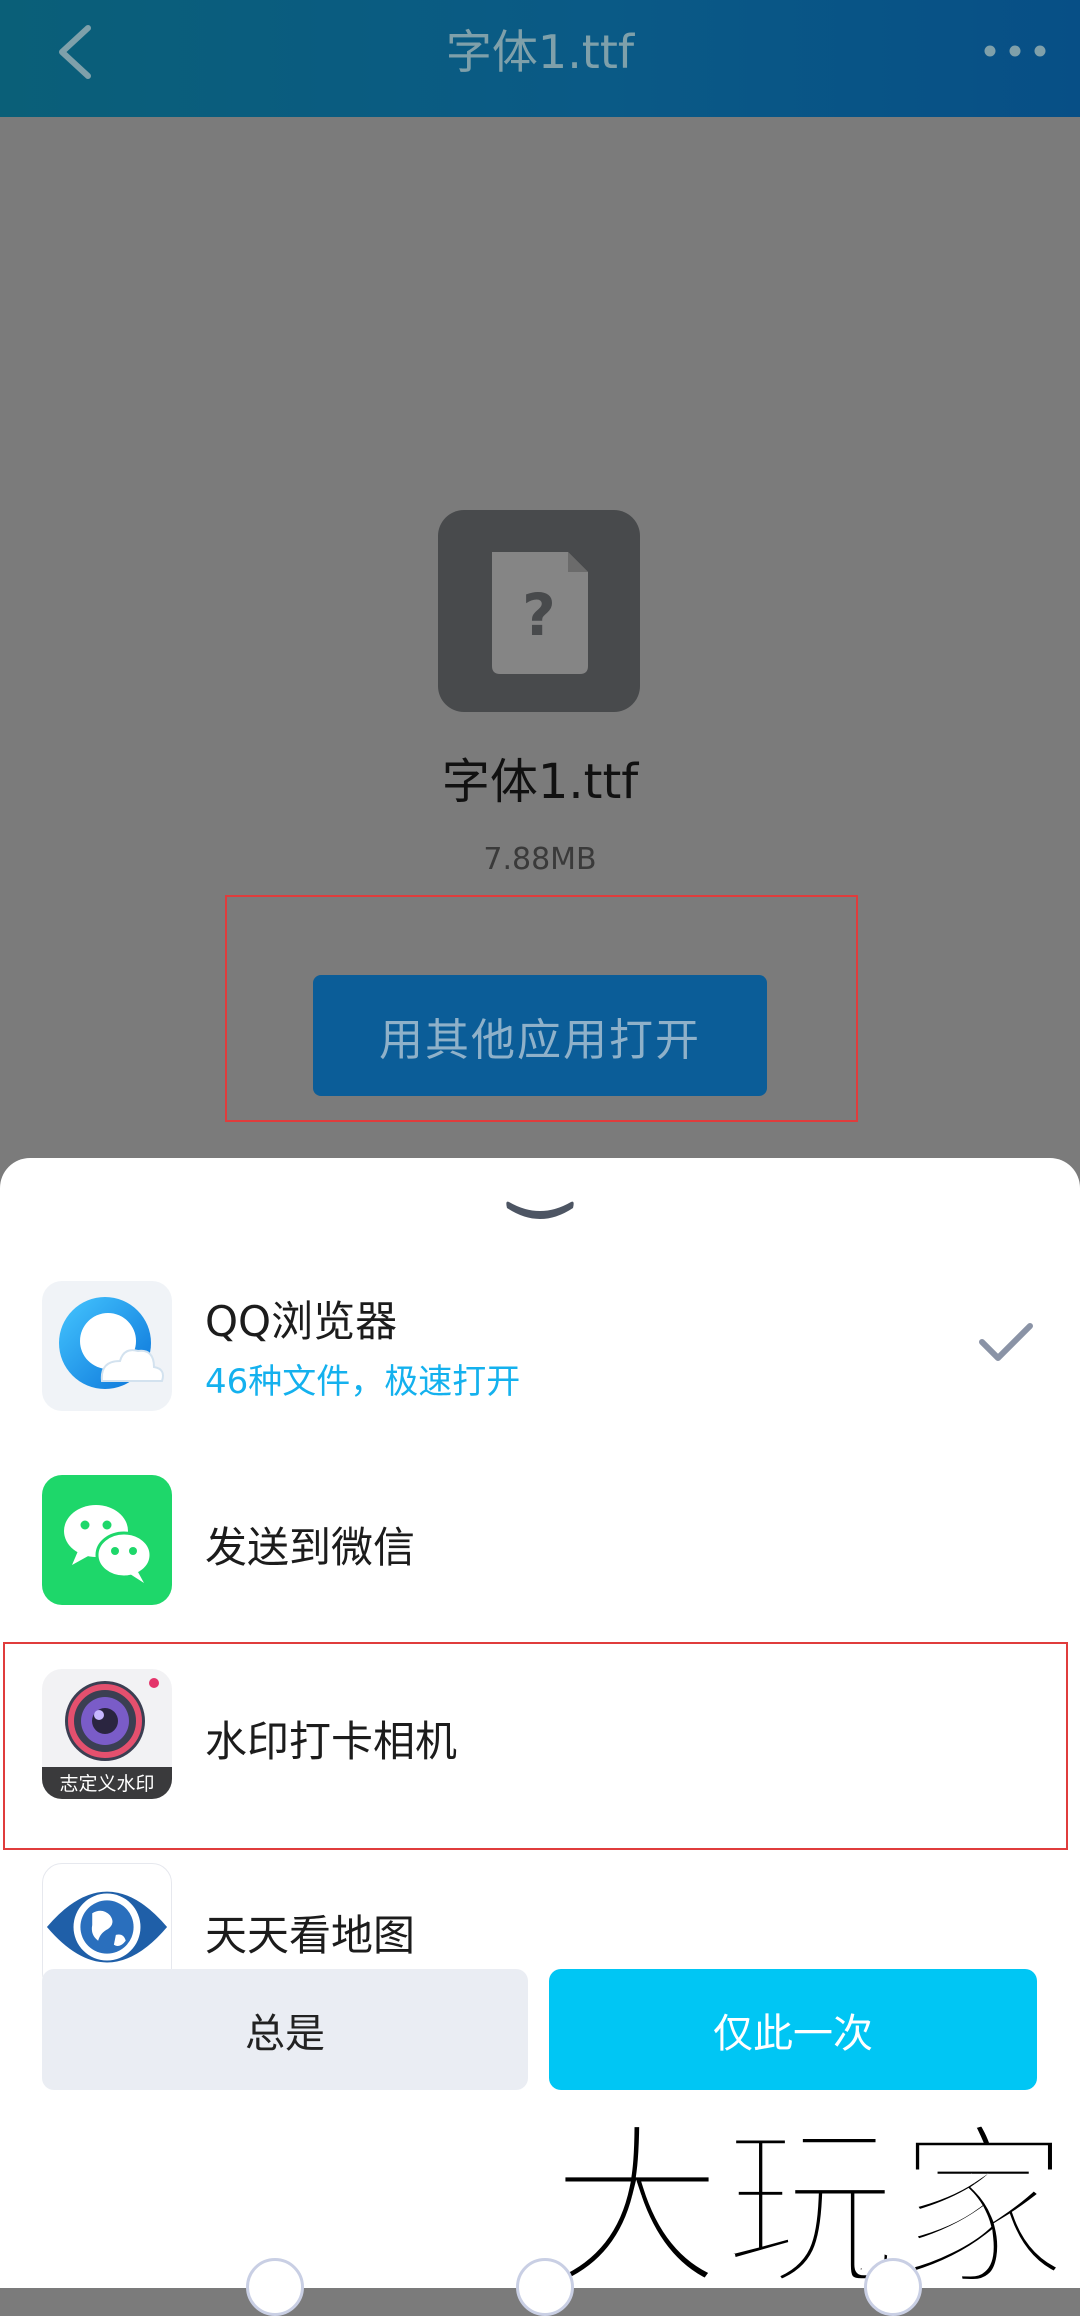 This screenshot has width=1080, height=2316. What do you see at coordinates (540, 1347) in the screenshot?
I see `app-row-qq-browser: QQ浏览器 46种文件，极速打开` at bounding box center [540, 1347].